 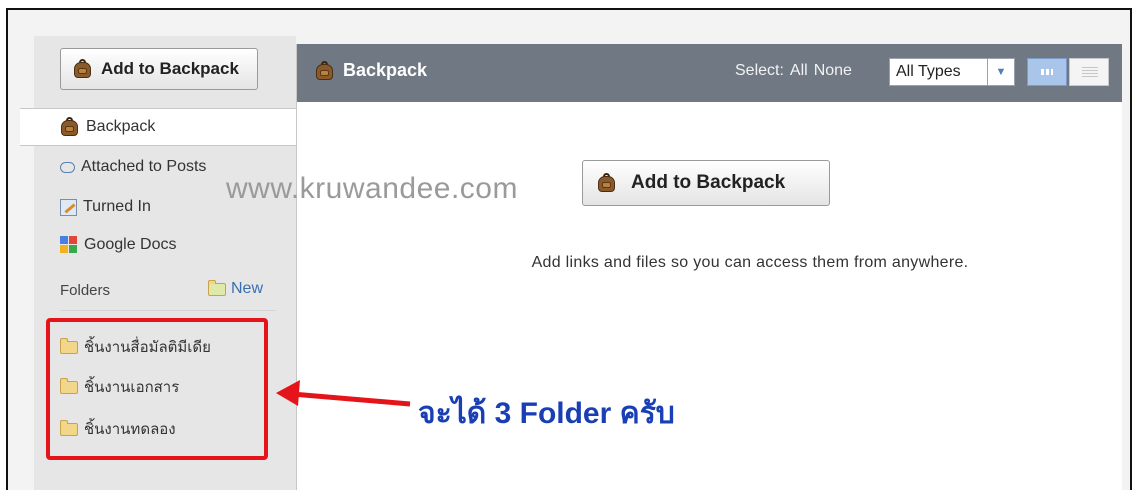 I want to click on grid-view-button, so click(x=1047, y=72).